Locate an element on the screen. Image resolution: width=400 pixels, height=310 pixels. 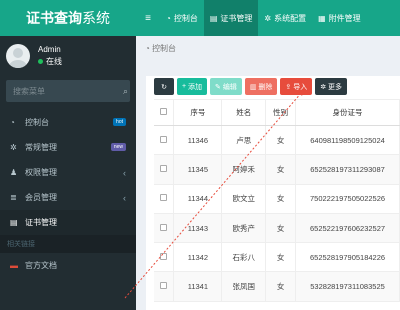
sidebar-item-certificates: ▤ 证书管理 is located at coordinates (68, 222).